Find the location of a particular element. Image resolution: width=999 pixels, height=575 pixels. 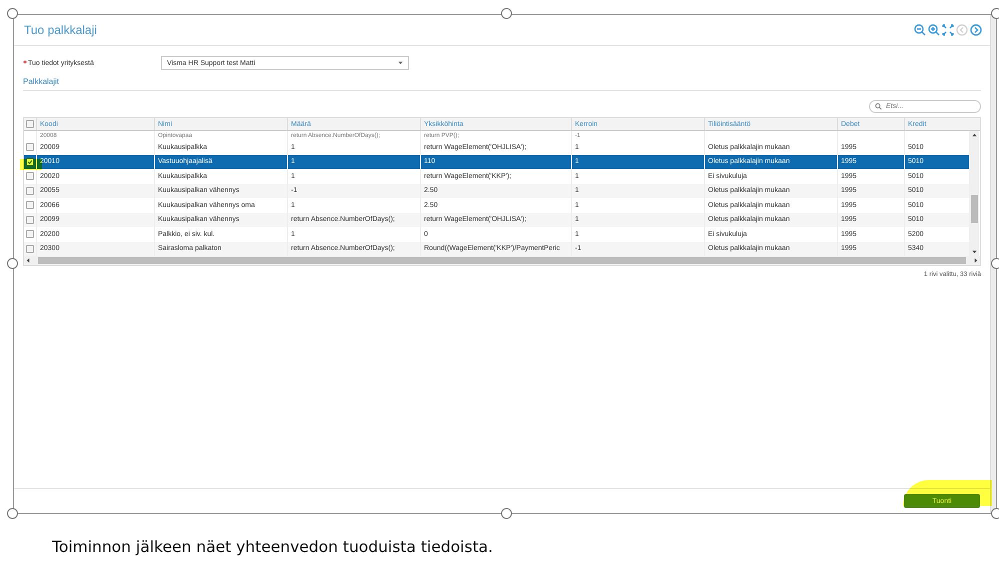

scroll-right-icon is located at coordinates (976, 260).